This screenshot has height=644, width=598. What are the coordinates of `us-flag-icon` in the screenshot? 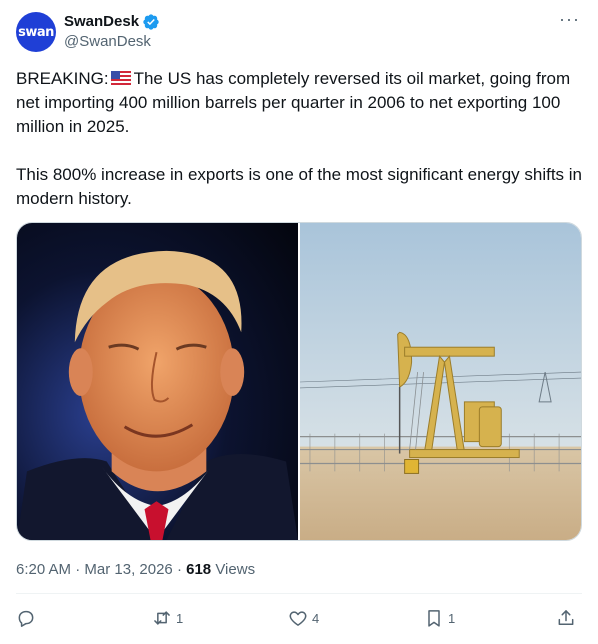 It's located at (120, 78).